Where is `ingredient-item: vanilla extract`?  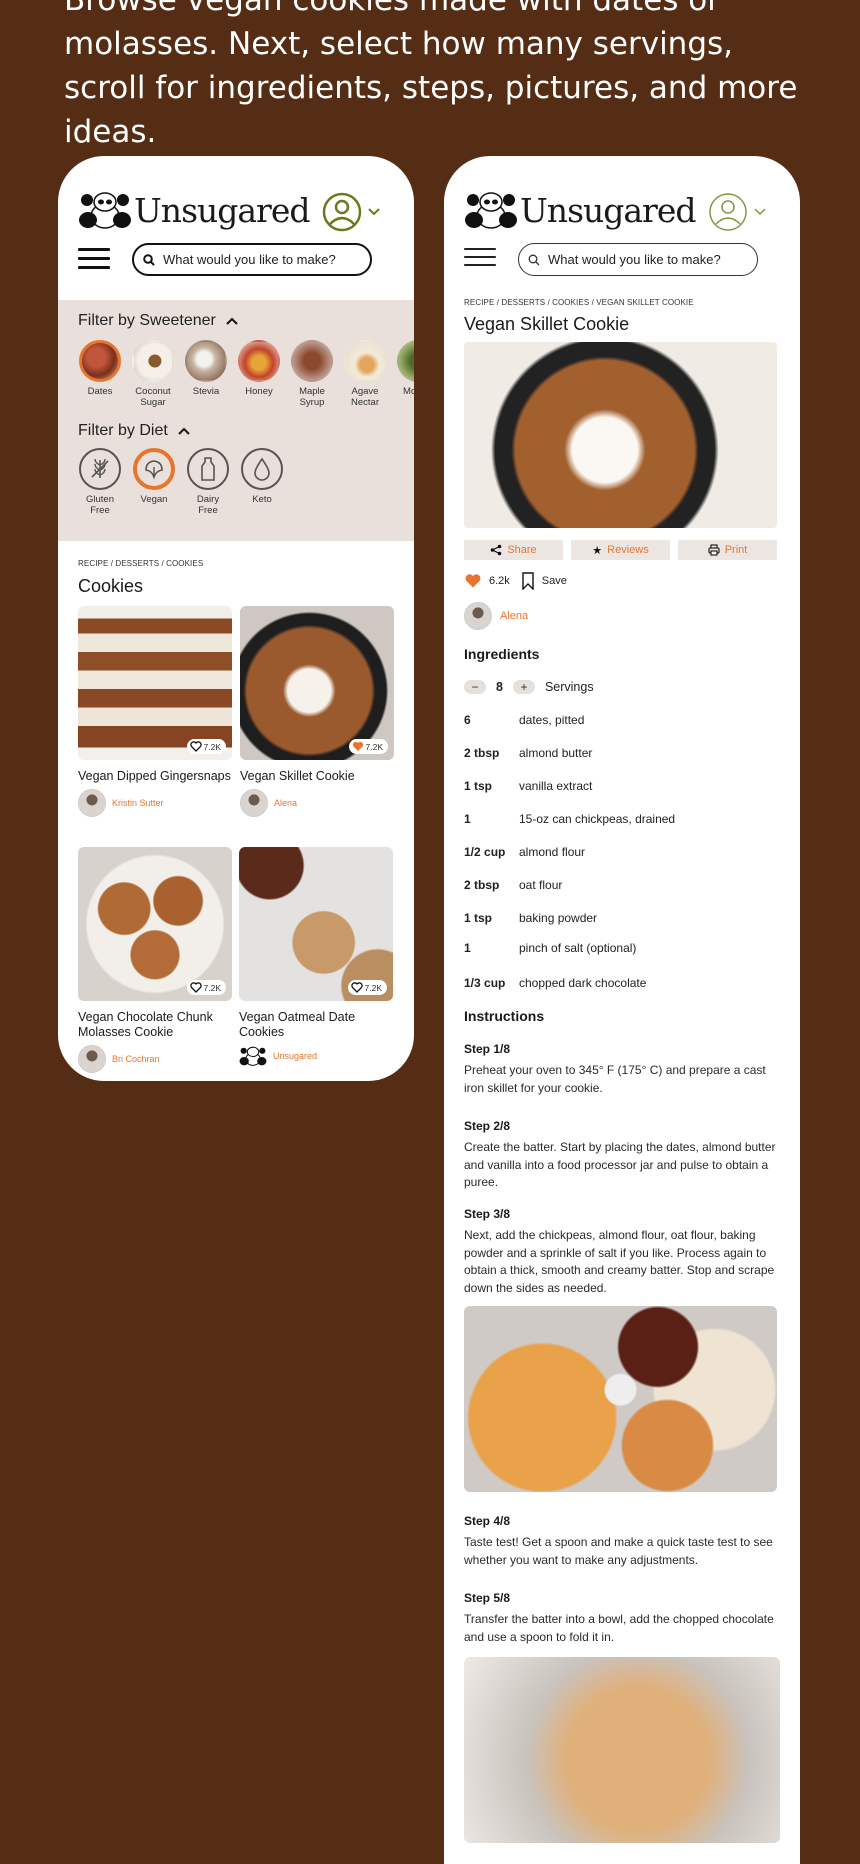
ingredient-item: vanilla extract is located at coordinates (556, 786).